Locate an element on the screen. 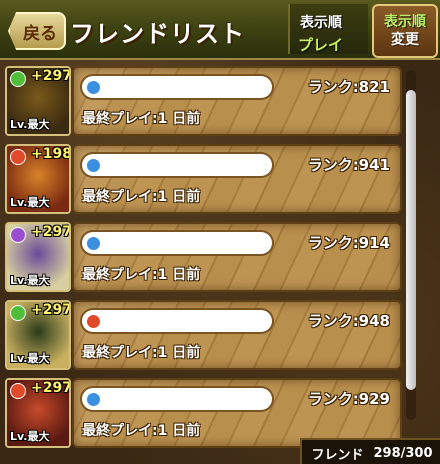 Image resolution: width=440 pixels, height=464 pixels. back-button-label: 戻る is located at coordinates (40, 33).